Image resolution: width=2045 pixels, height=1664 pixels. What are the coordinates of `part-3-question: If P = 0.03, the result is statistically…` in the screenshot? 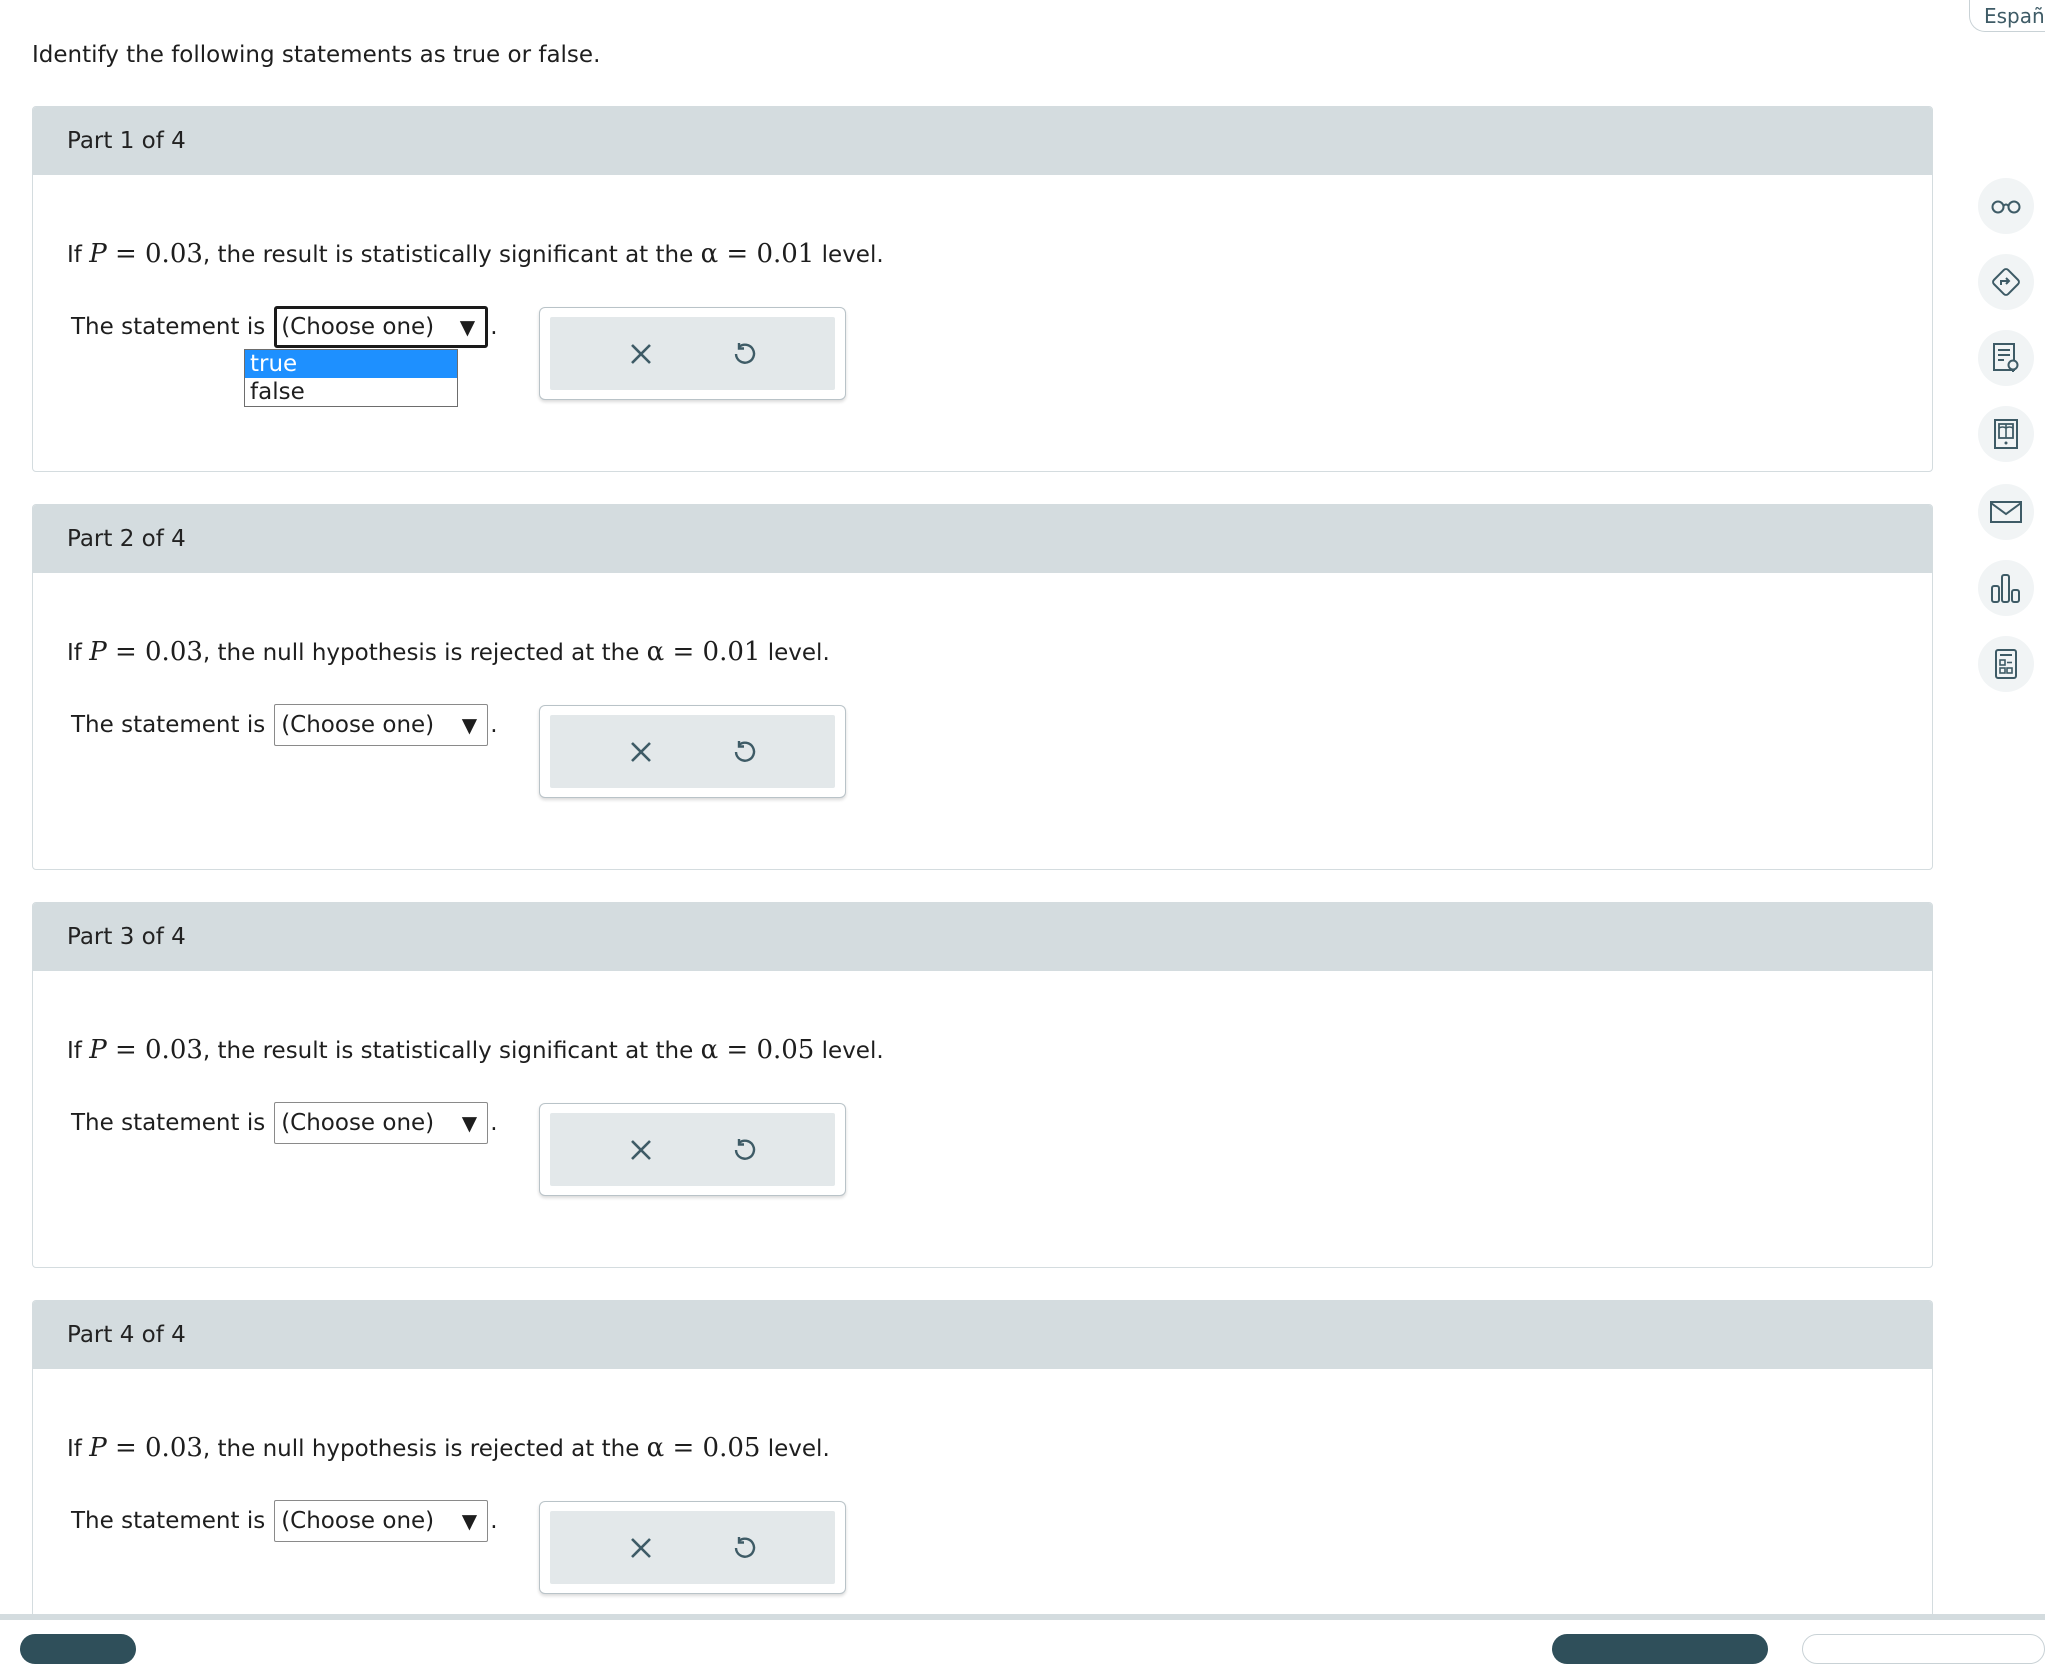 It's located at (475, 1050).